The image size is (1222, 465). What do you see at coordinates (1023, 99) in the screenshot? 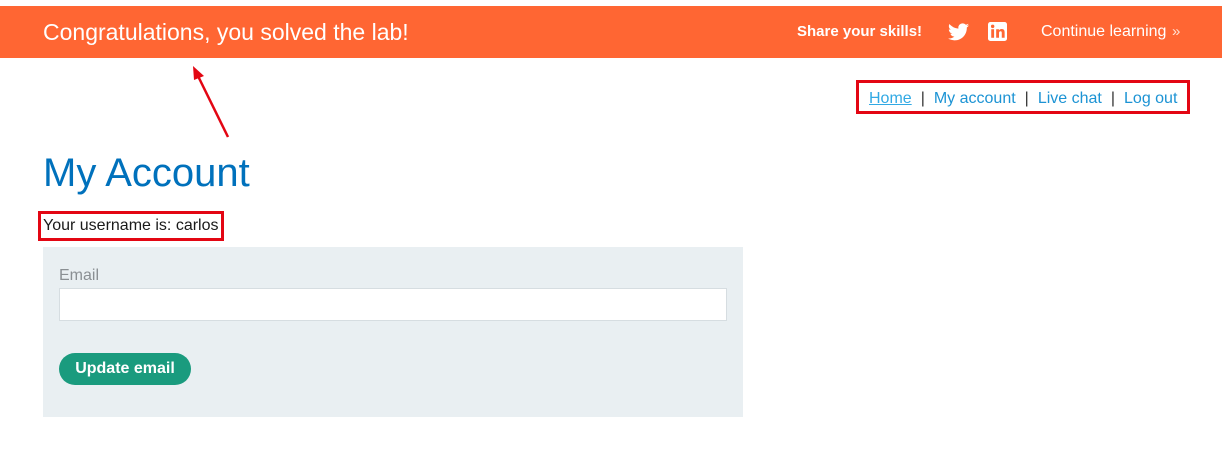
I see `top-navigation: Home | My account | Live chat | Log out` at bounding box center [1023, 99].